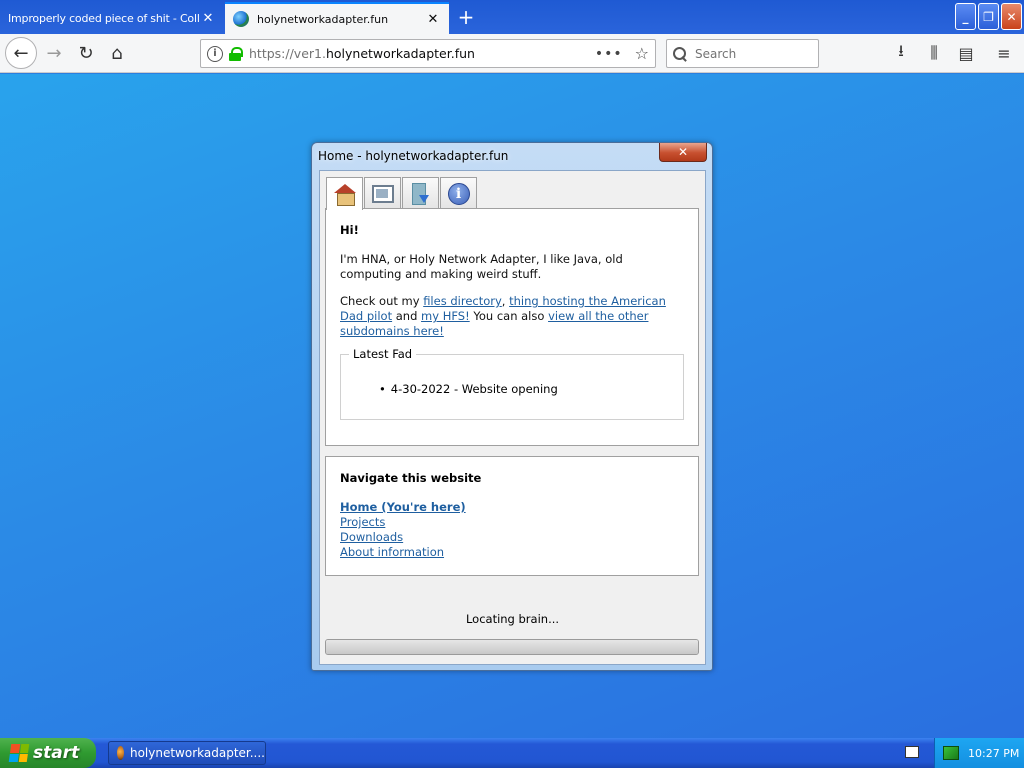 The width and height of the screenshot is (1024, 768). Describe the element at coordinates (1004, 53) in the screenshot. I see `hamburger-menu-icon: ≡` at that location.